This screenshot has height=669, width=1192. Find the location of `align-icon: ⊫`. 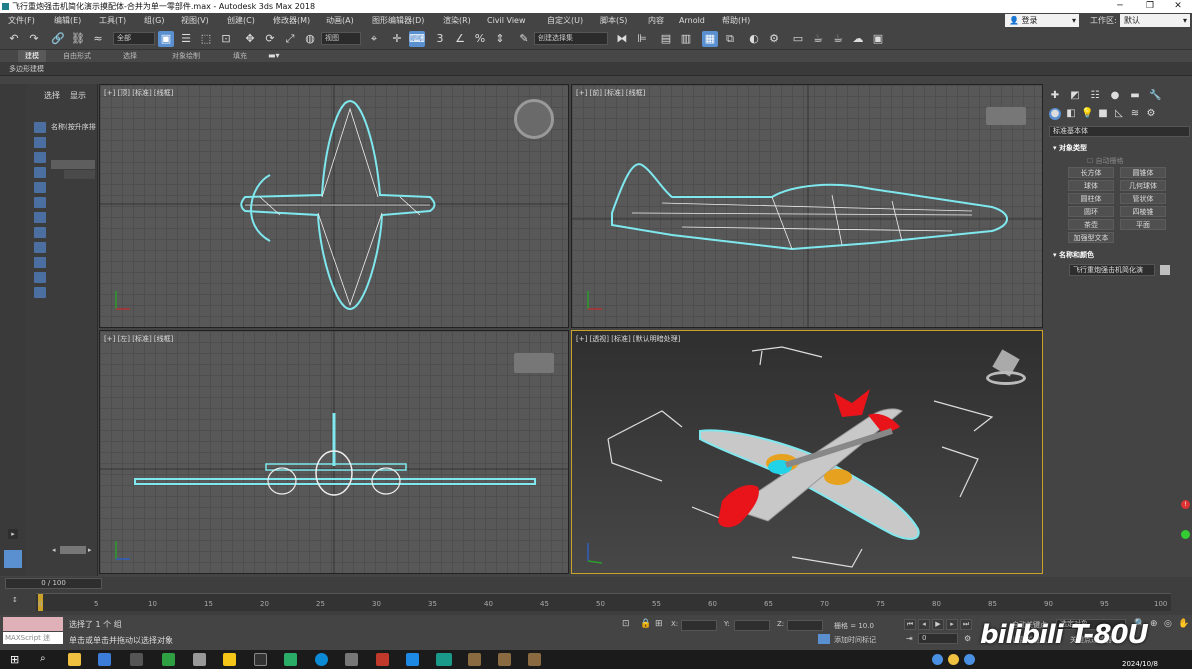

align-icon: ⊫ is located at coordinates (642, 39).